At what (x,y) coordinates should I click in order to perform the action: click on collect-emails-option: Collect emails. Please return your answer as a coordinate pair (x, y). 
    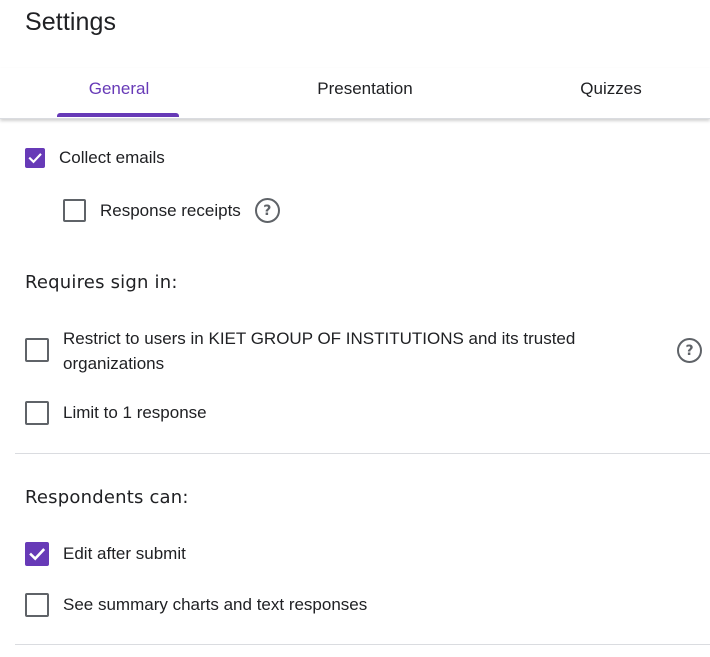
    Looking at the image, I should click on (95, 157).